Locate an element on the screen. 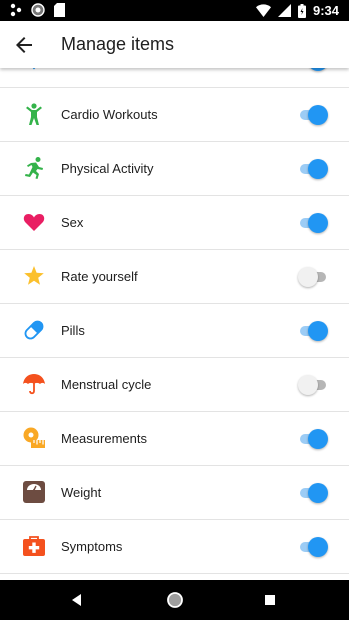  heart-icon is located at coordinates (34, 222).